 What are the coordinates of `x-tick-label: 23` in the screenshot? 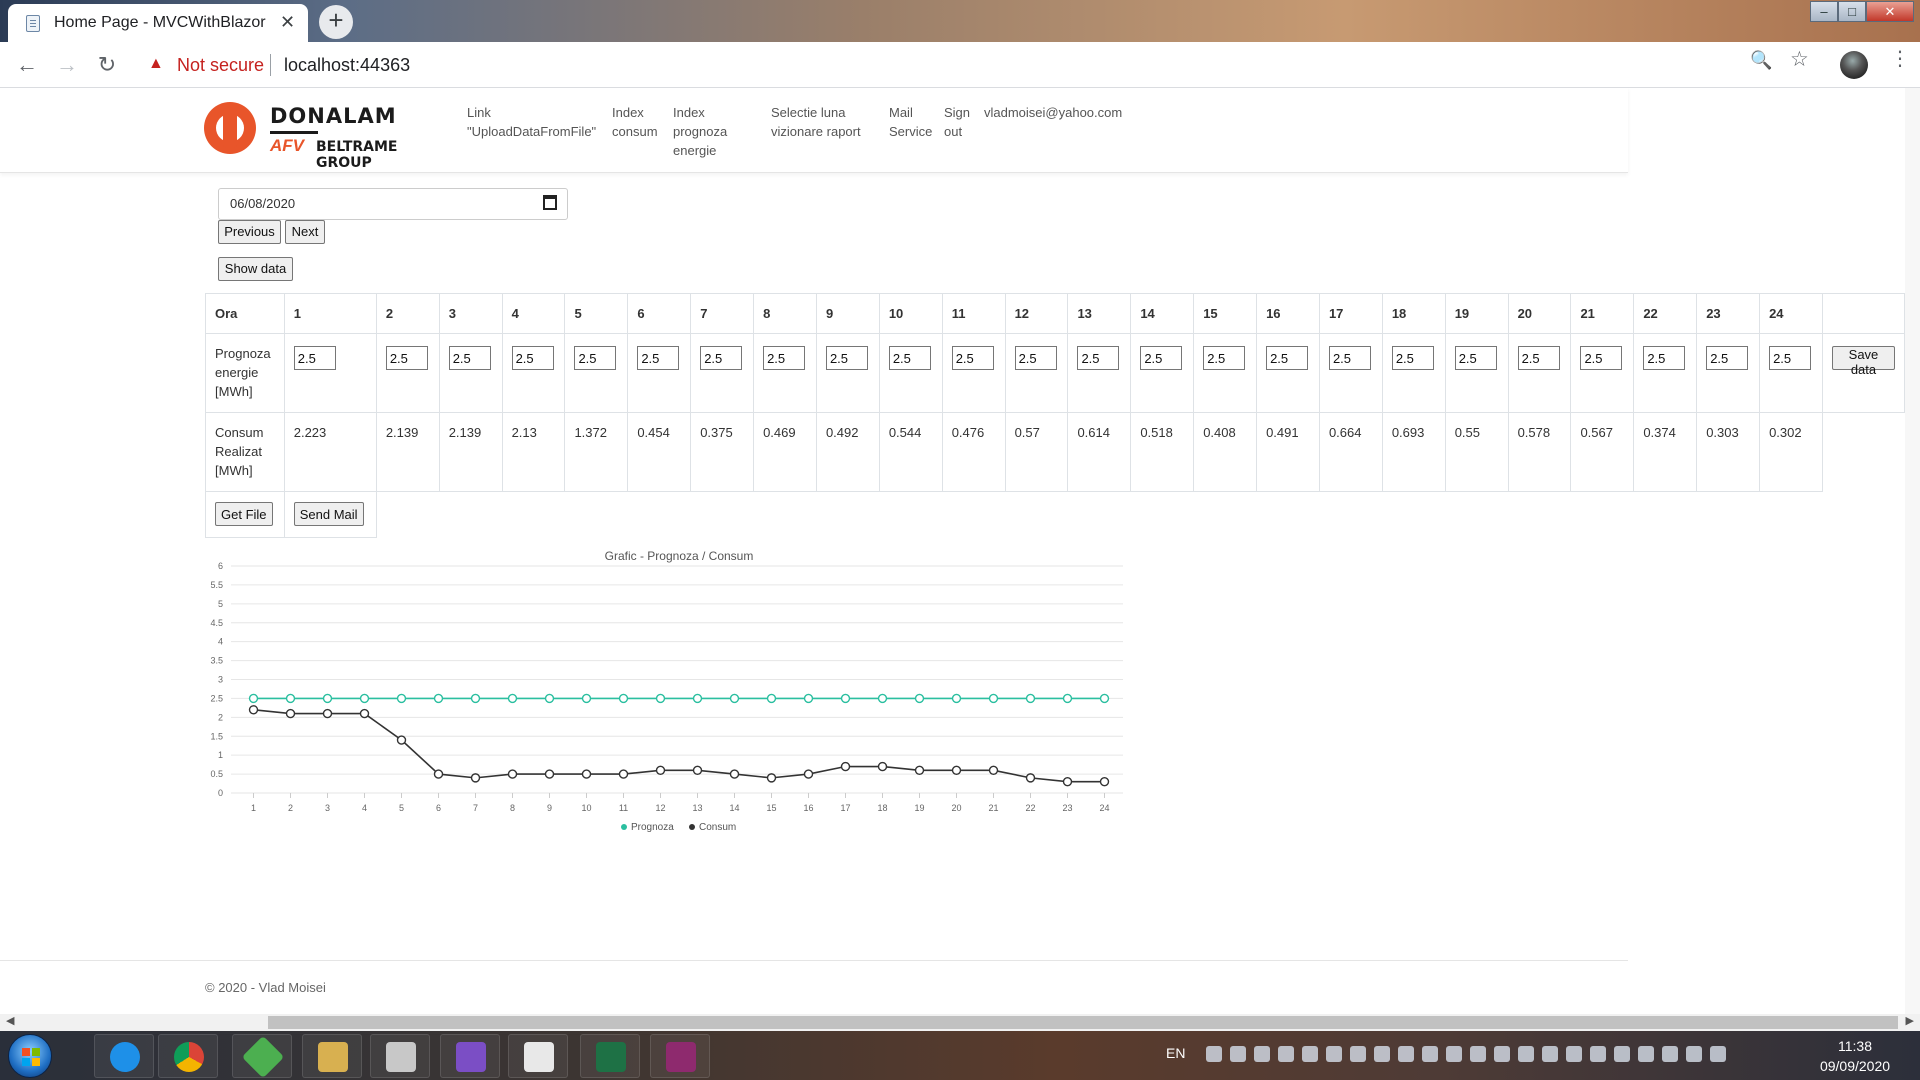 It's located at (1067, 808).